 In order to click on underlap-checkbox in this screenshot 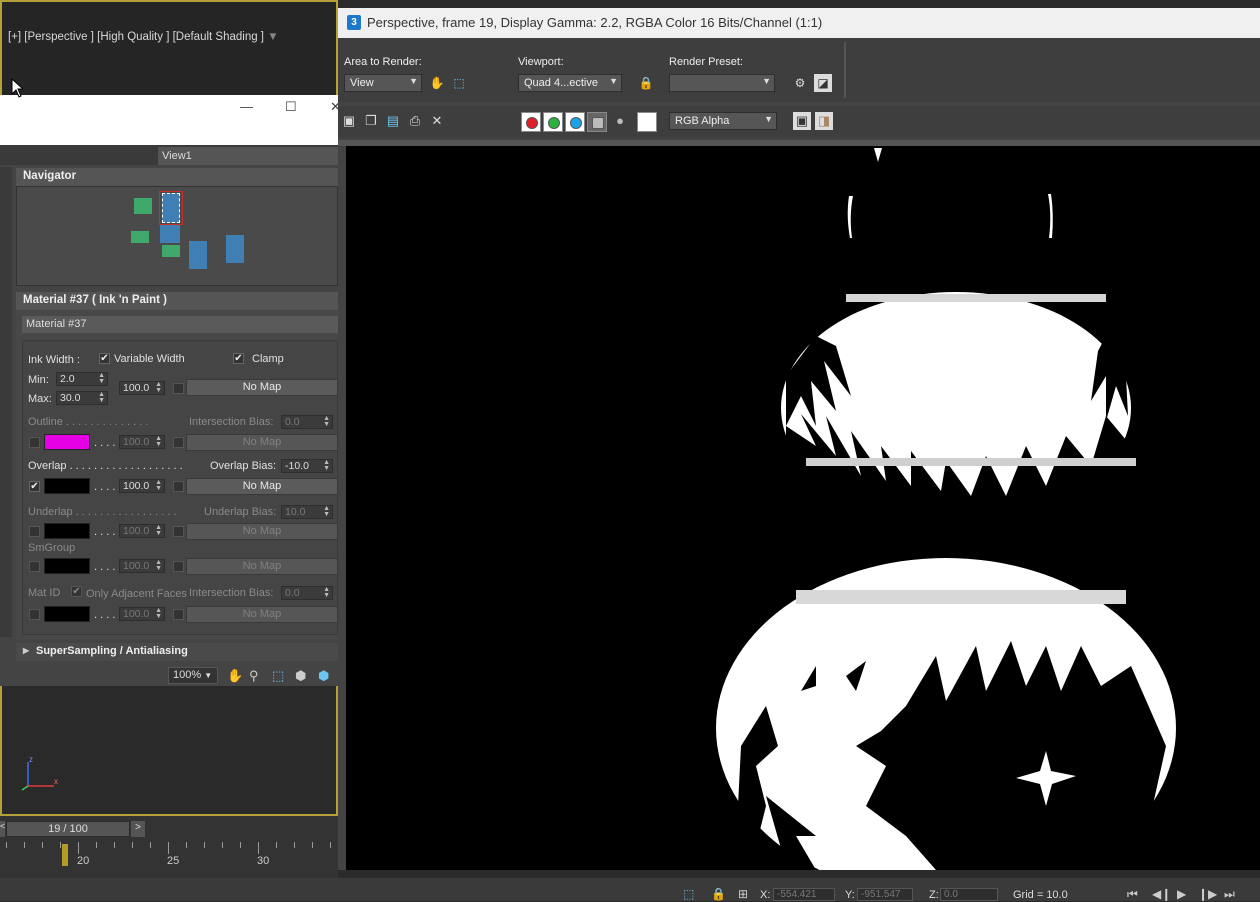, I will do `click(34, 531)`.